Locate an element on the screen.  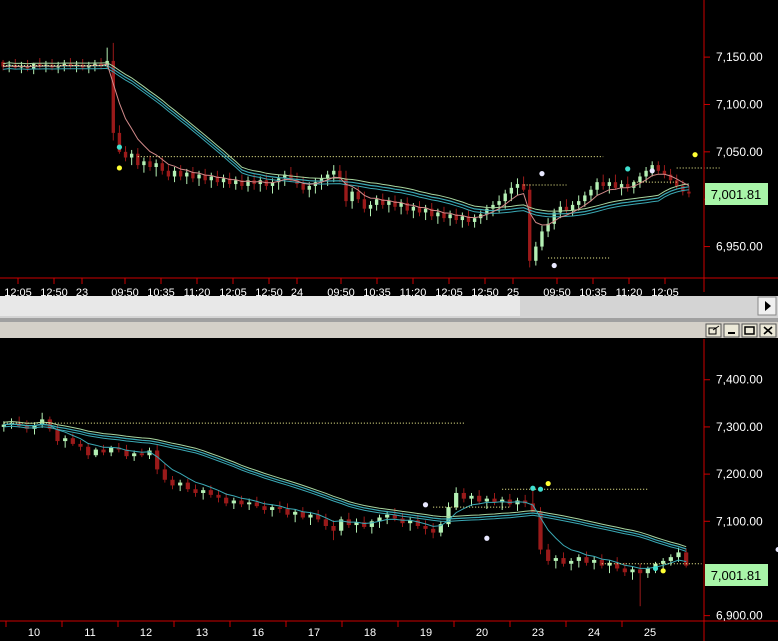
scrollbar-thumb is located at coordinates (260, 306).